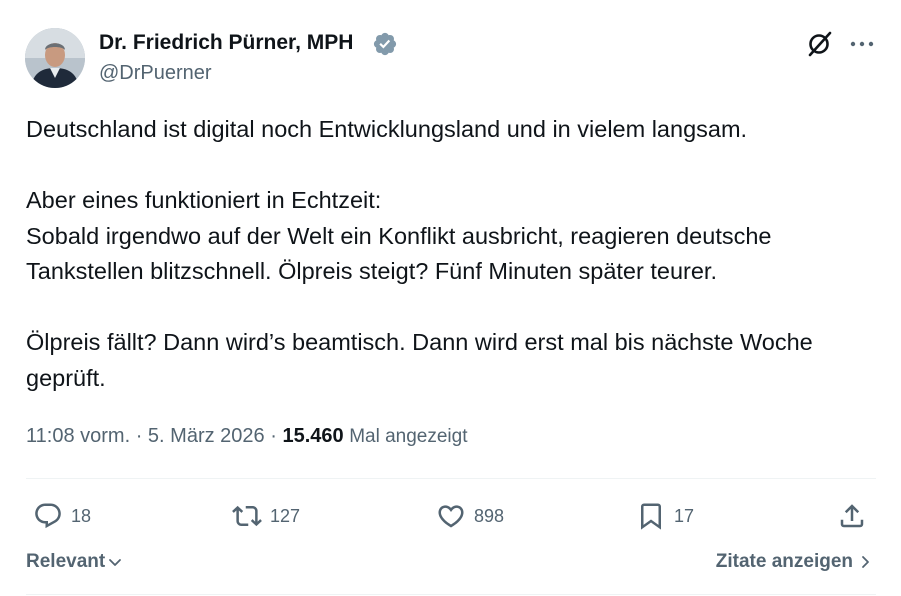  What do you see at coordinates (62, 516) in the screenshot?
I see `reply-button: 18` at bounding box center [62, 516].